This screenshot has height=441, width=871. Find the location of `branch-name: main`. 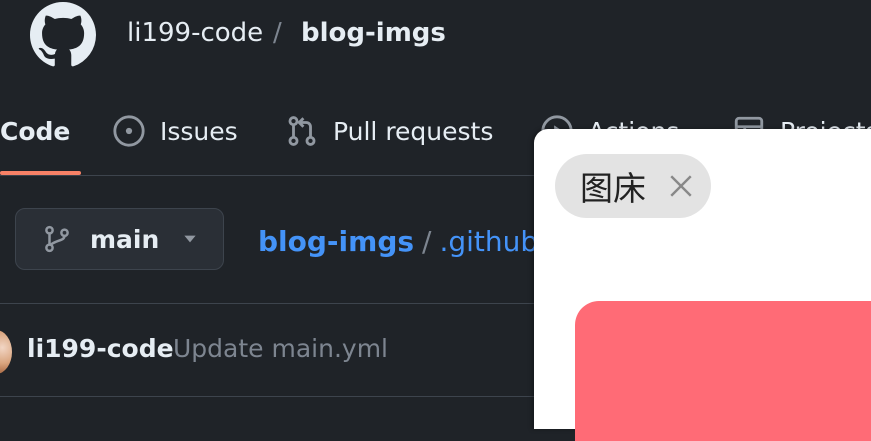

branch-name: main is located at coordinates (125, 239).